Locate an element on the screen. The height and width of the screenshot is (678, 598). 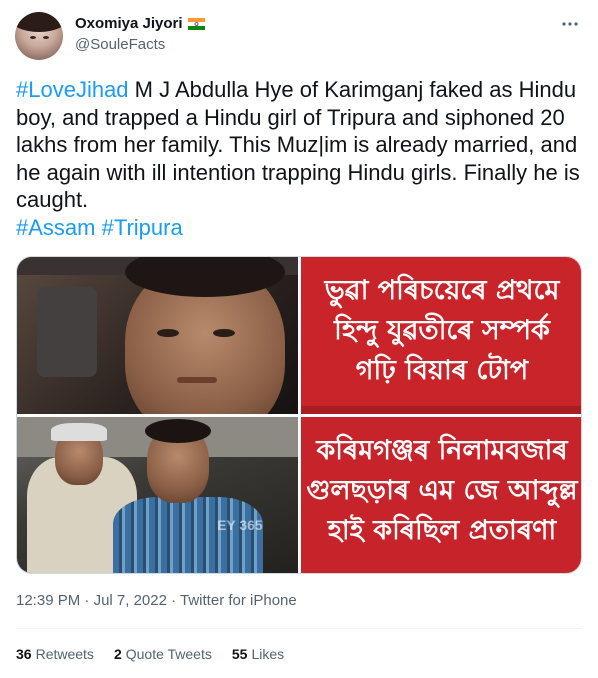
india-flag-icon is located at coordinates (196, 23).